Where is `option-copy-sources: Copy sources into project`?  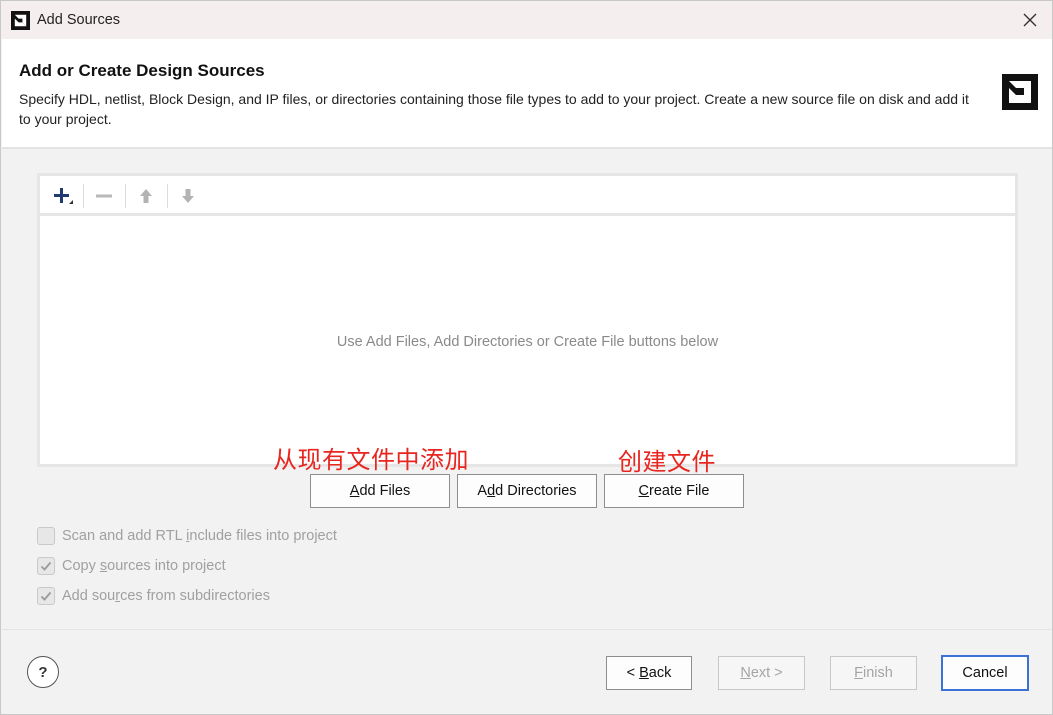
option-copy-sources: Copy sources into project is located at coordinates (131, 566).